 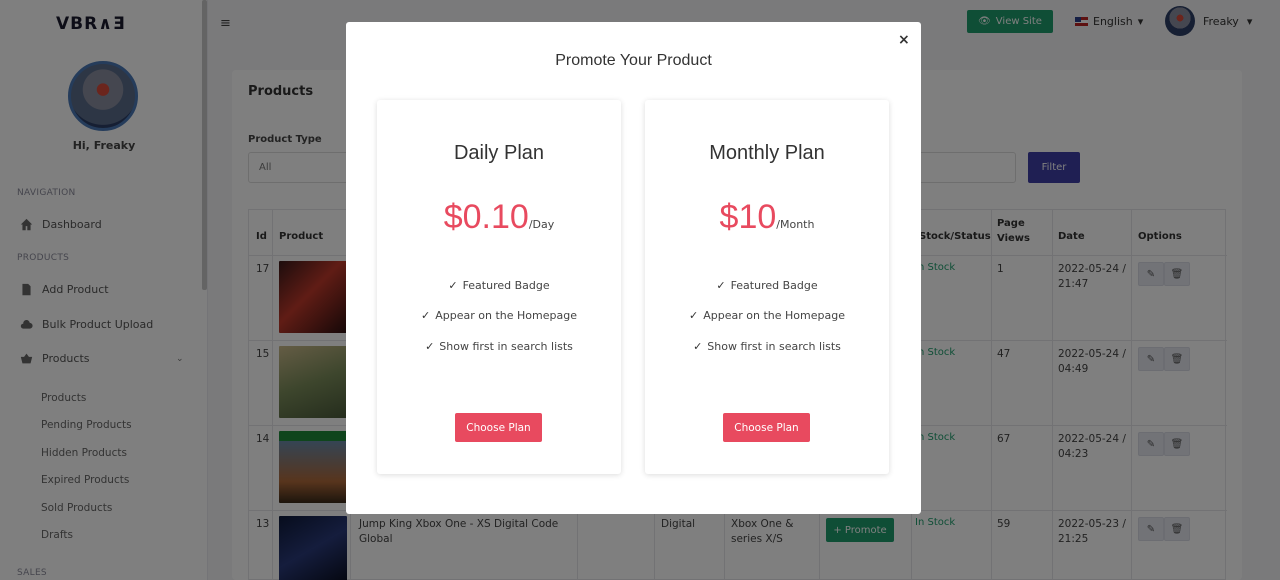 I want to click on price-value: $10, so click(x=748, y=217).